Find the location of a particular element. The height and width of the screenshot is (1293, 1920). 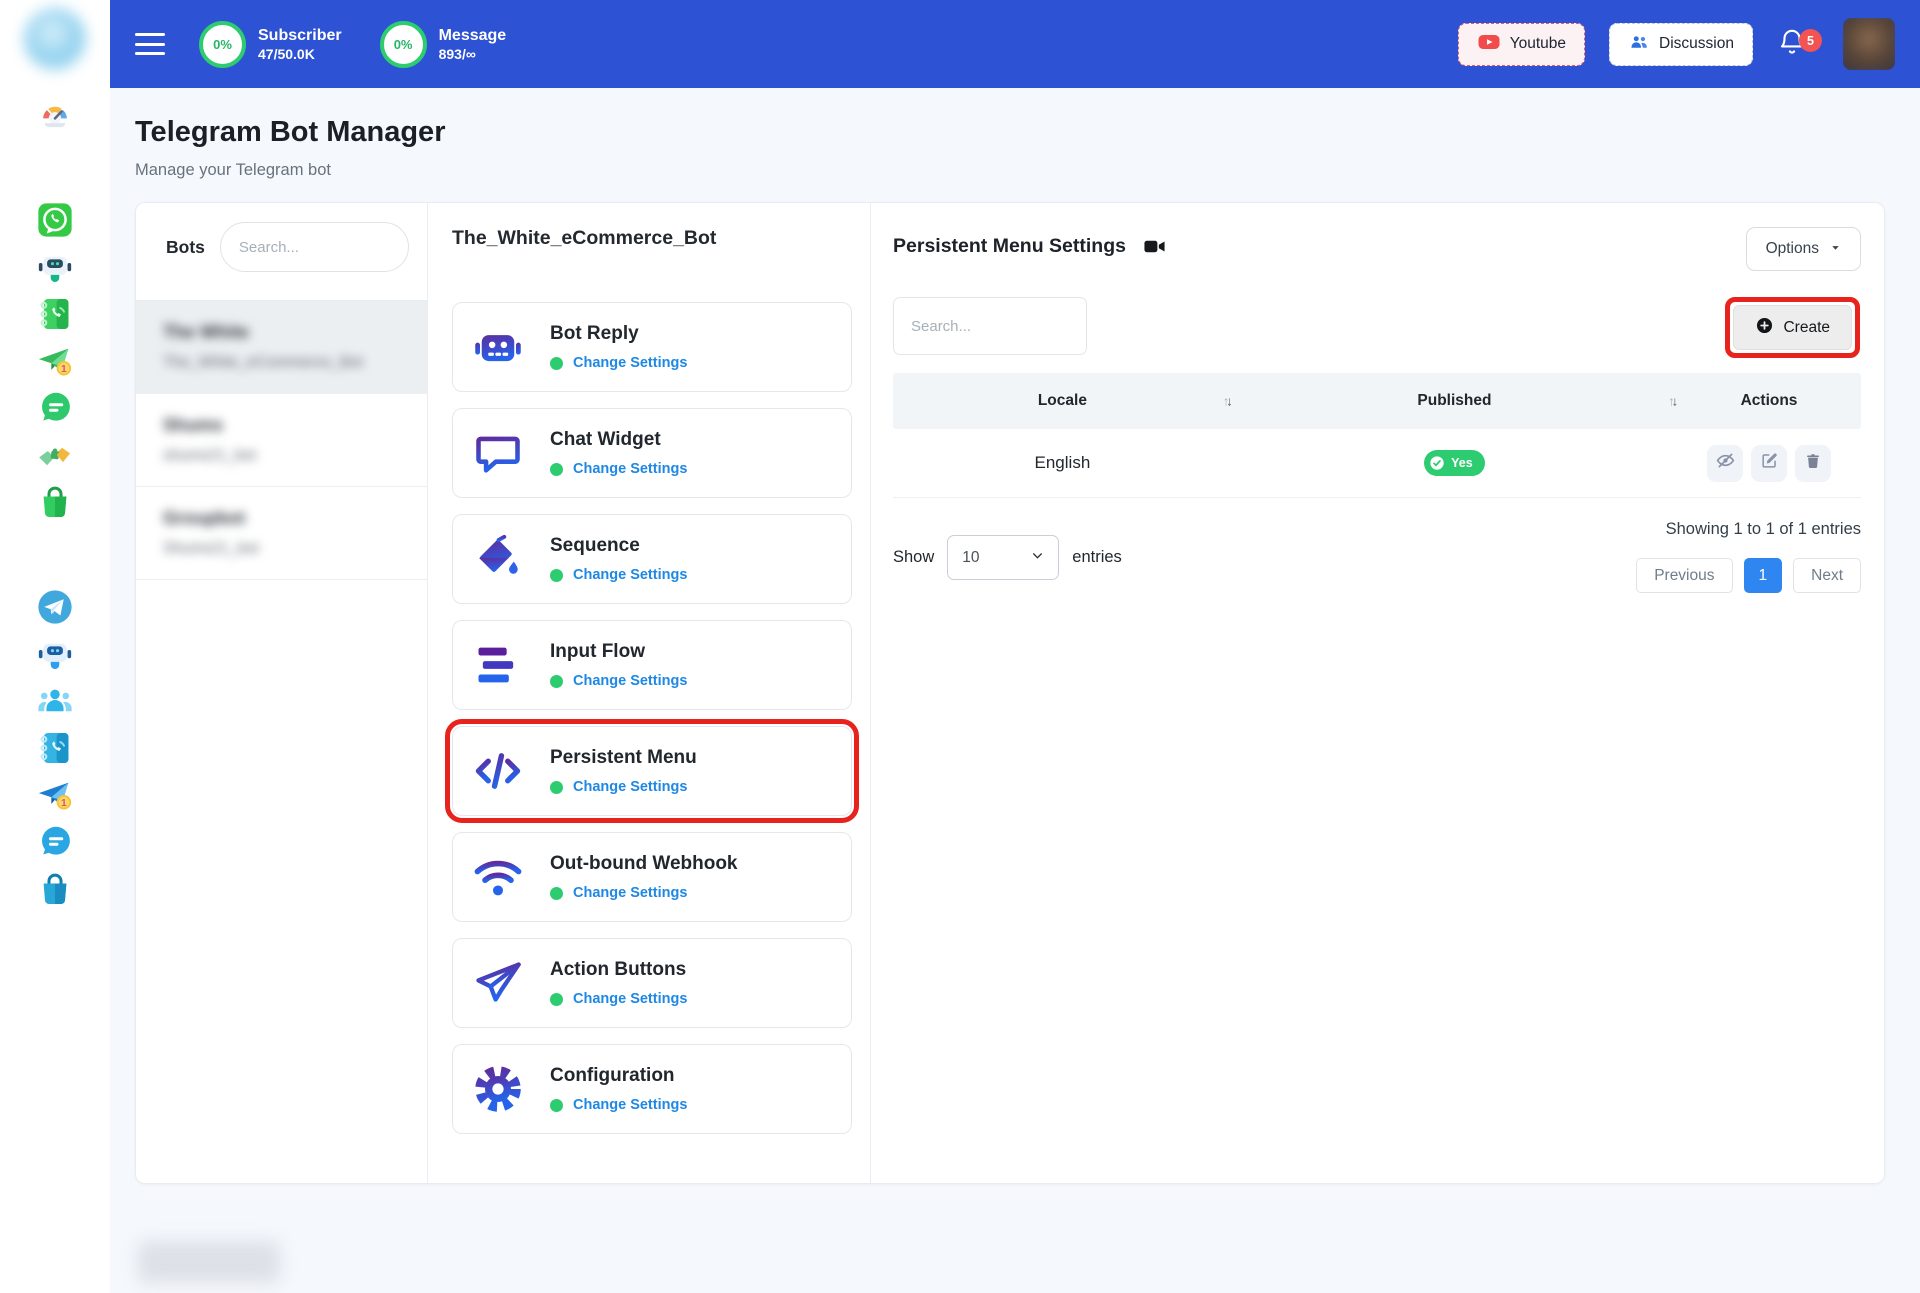

column-header-published: Published ↑↓ is located at coordinates (1454, 401).